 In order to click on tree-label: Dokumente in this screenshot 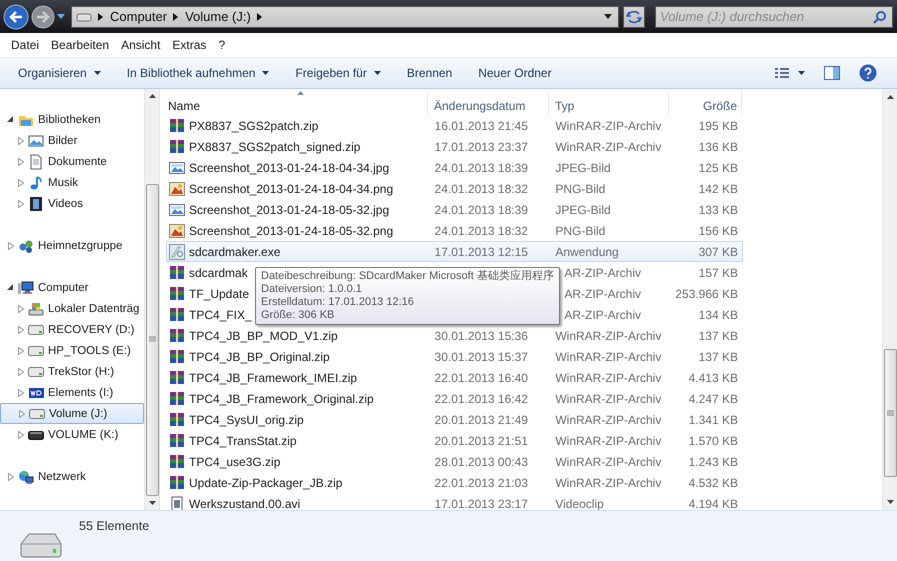, I will do `click(77, 162)`.